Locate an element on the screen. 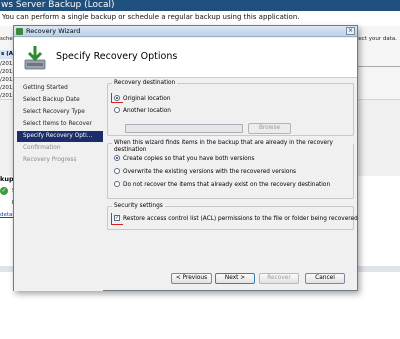 This screenshot has height=339, width=400. security-settings-legend: Security settings is located at coordinates (138, 206).